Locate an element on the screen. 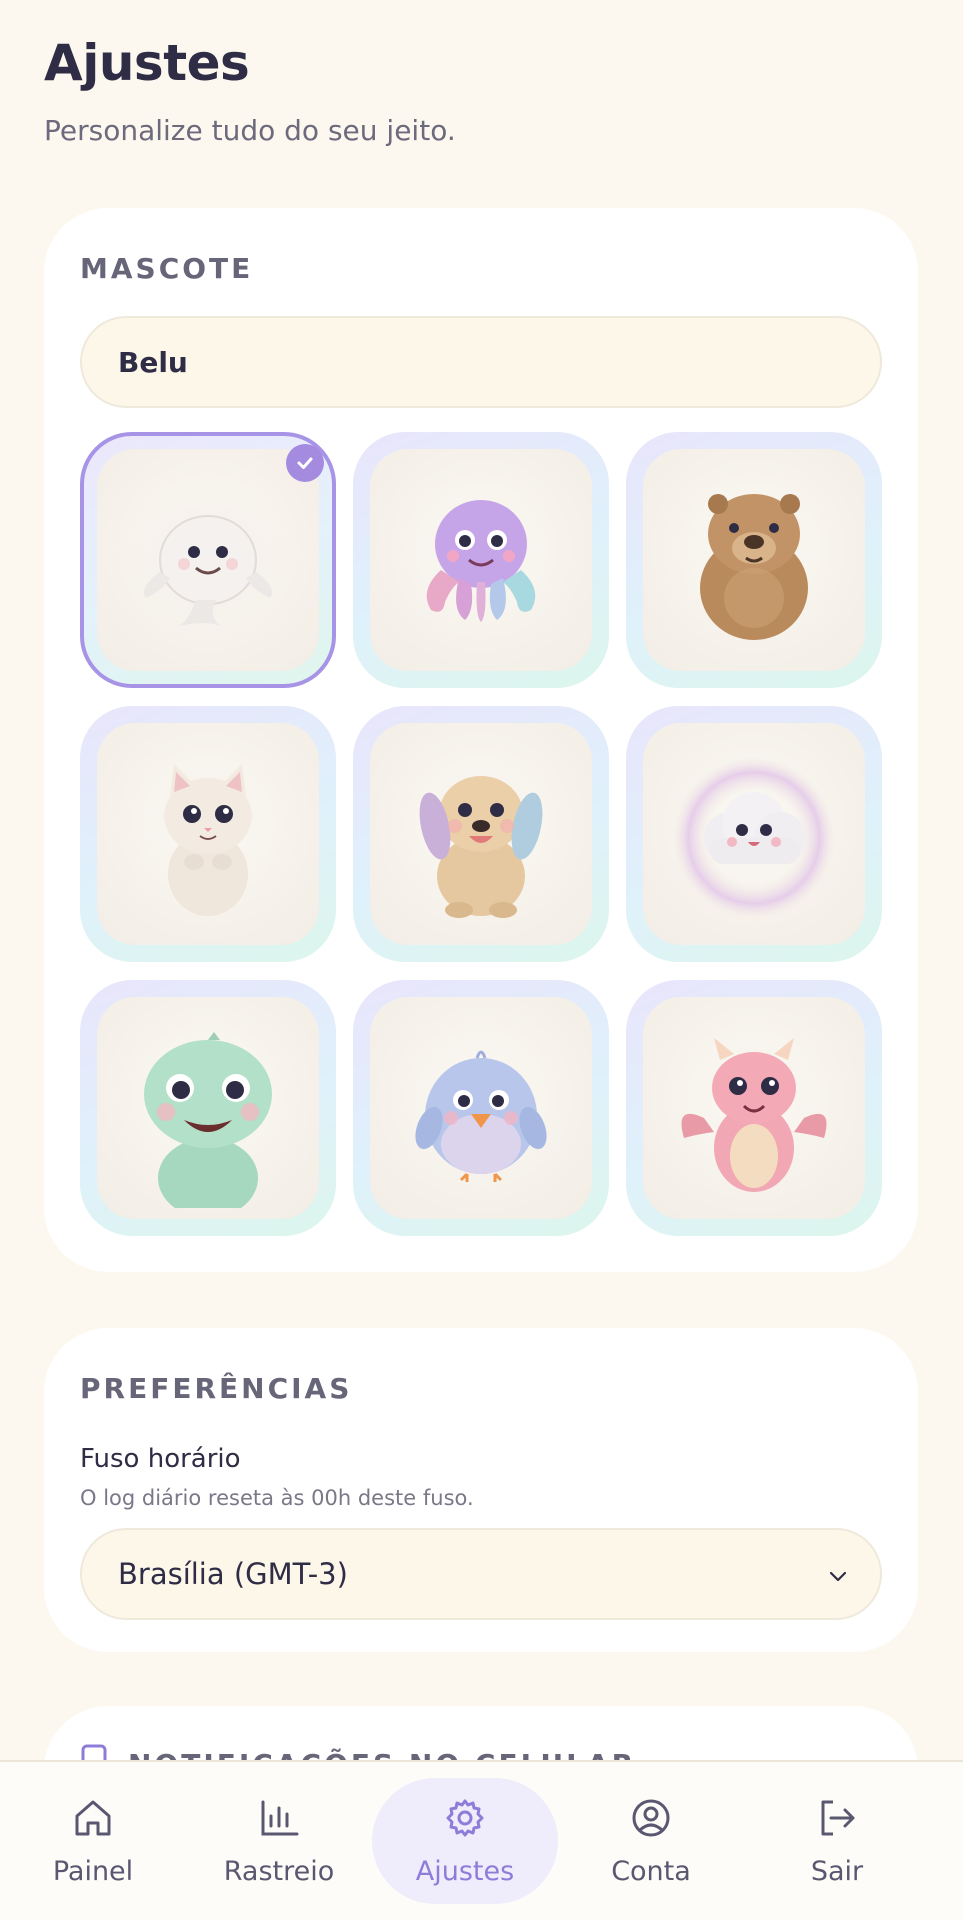 The width and height of the screenshot is (963, 1920). capybara-mascot-icon is located at coordinates (754, 560).